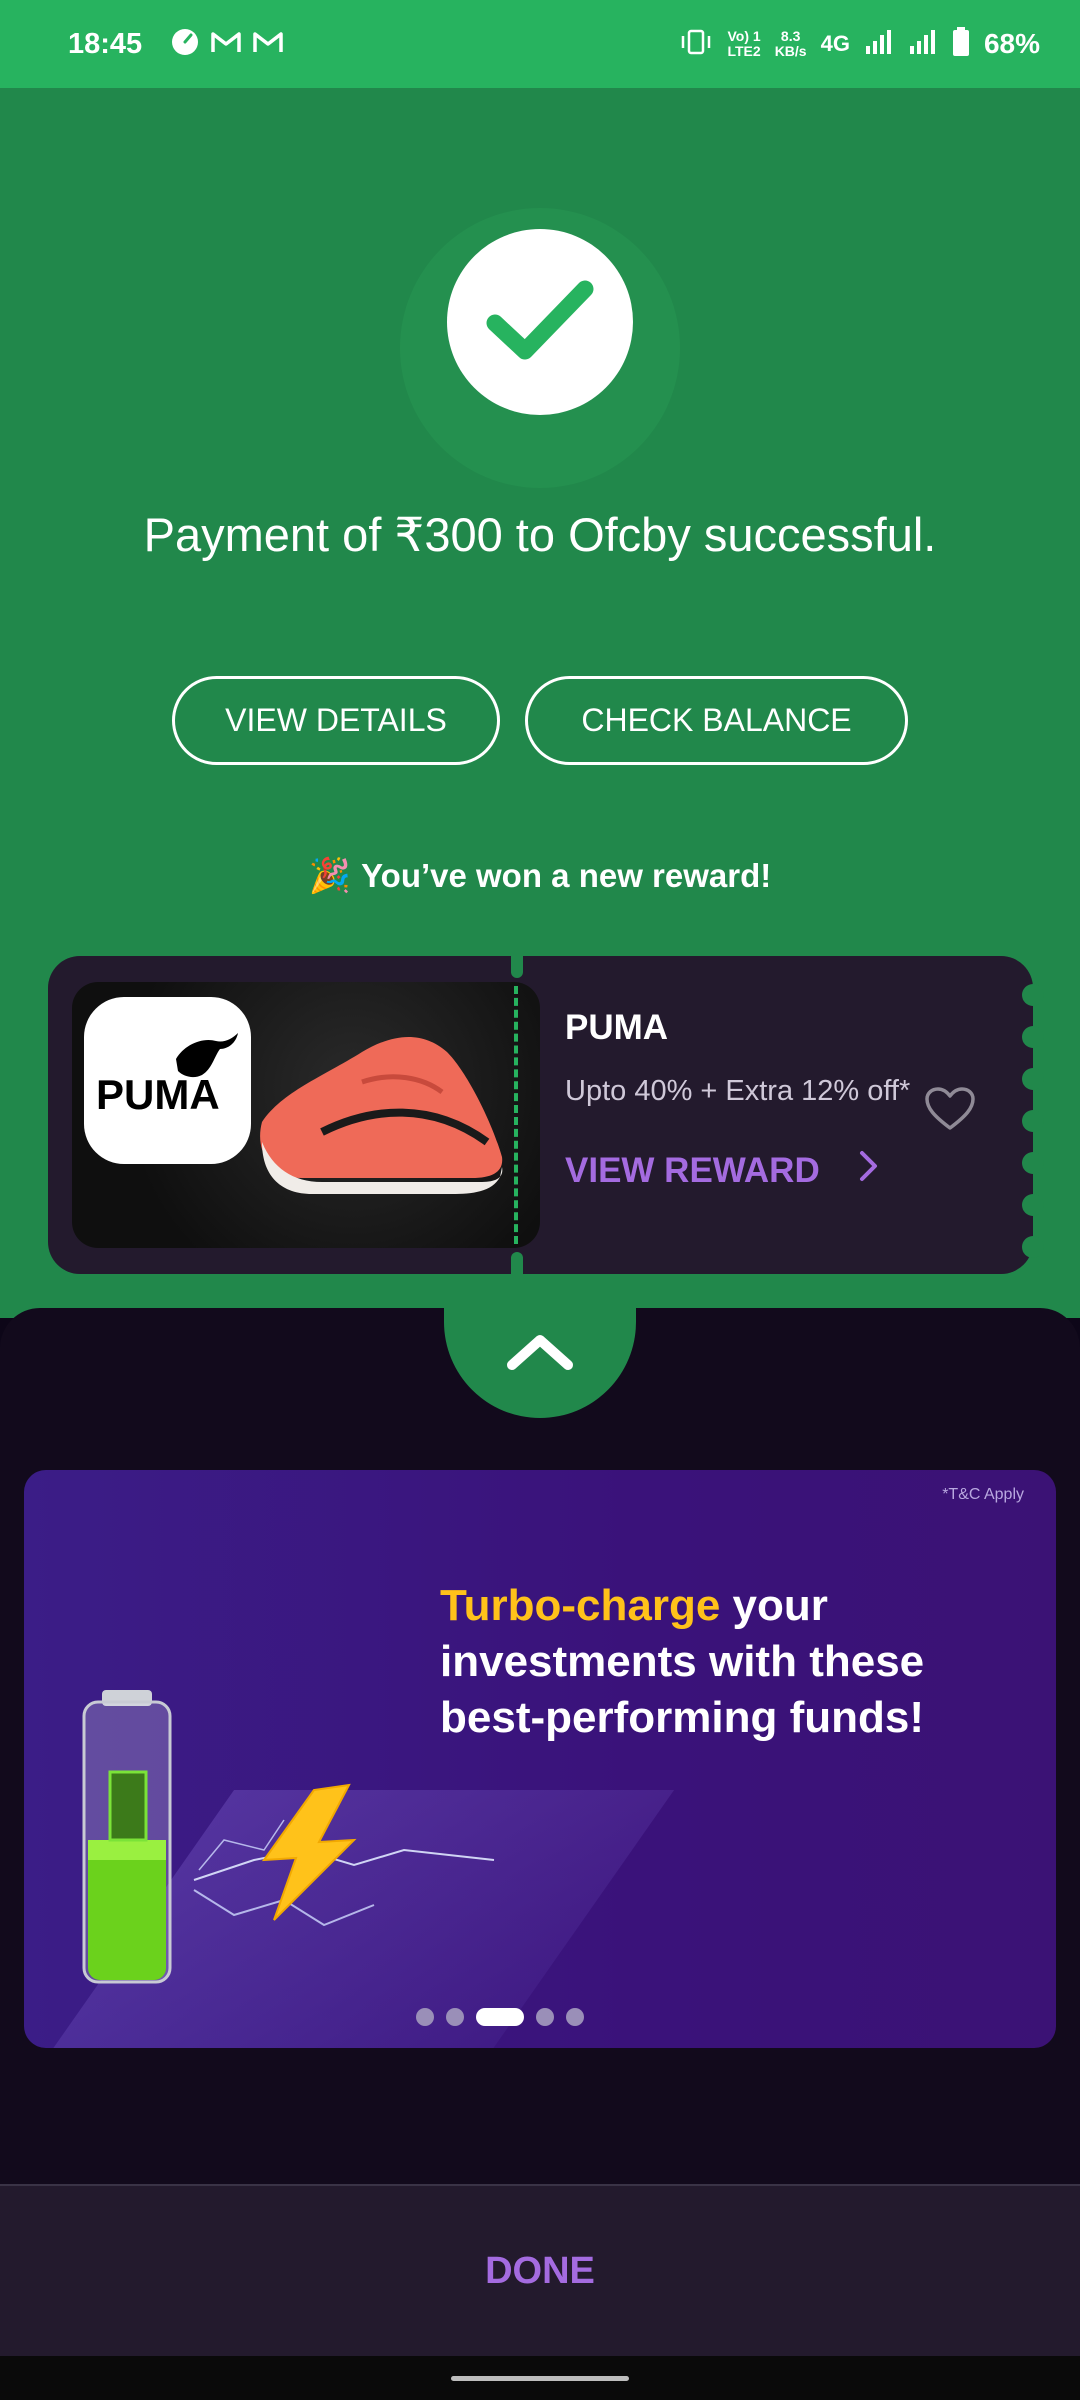 The height and width of the screenshot is (2400, 1080). Describe the element at coordinates (540, 44) in the screenshot. I see `status-bar: 18:45 Vo) 1 LTE2 8.3 KB/s 4G 68%` at that location.